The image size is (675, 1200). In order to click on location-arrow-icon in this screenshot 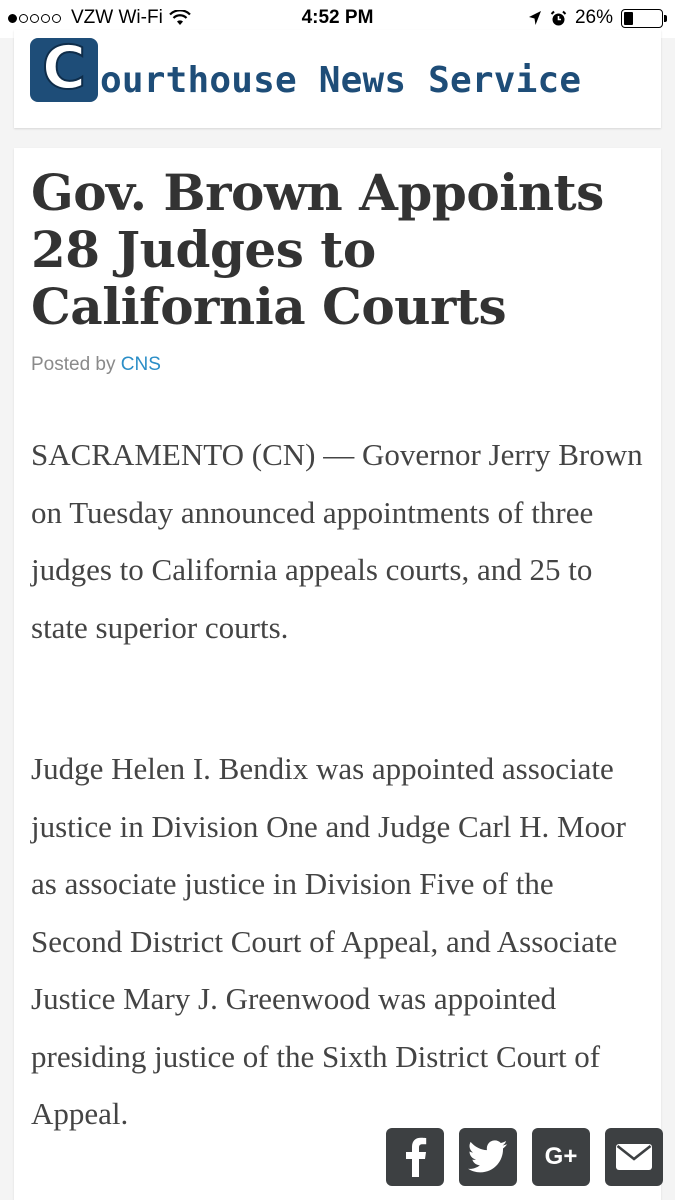, I will do `click(534, 18)`.